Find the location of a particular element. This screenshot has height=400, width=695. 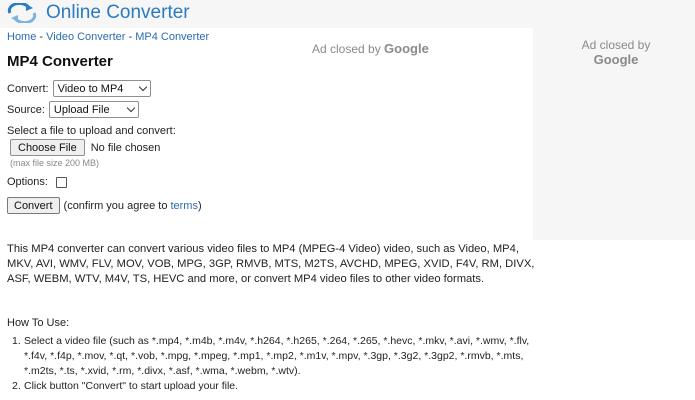

right-ad-line1: Ad closed by is located at coordinates (616, 45).